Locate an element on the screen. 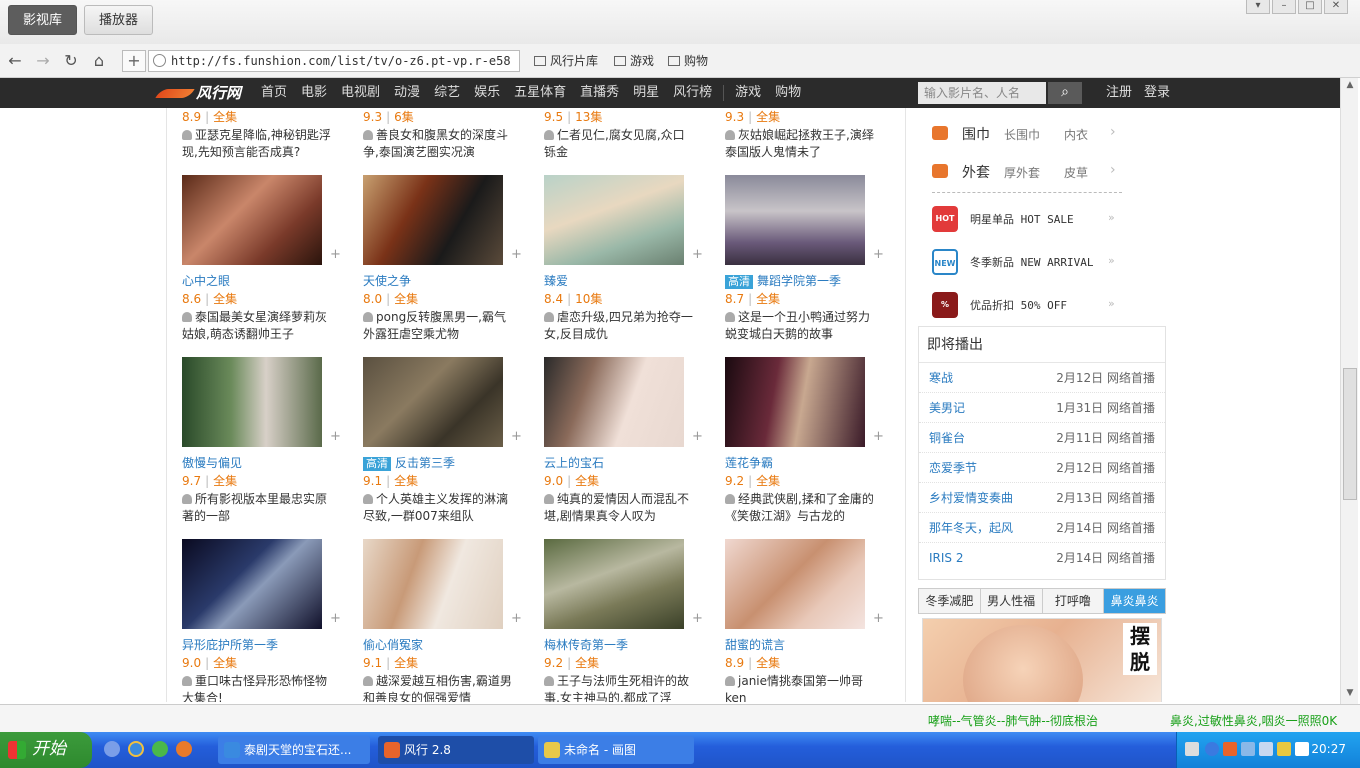 The width and height of the screenshot is (1360, 768). site-logo: 风行网 is located at coordinates (199, 93).